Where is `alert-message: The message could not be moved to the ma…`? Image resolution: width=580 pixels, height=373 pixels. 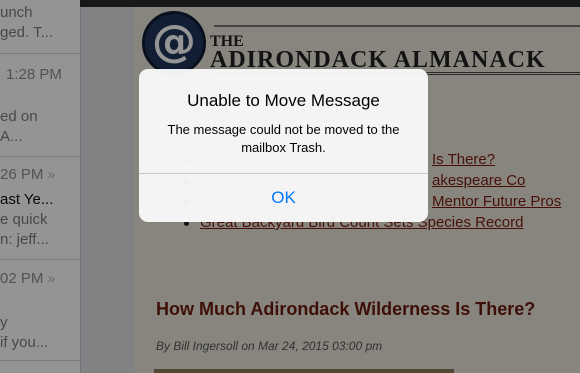 alert-message: The message could not be moved to the ma… is located at coordinates (283, 138).